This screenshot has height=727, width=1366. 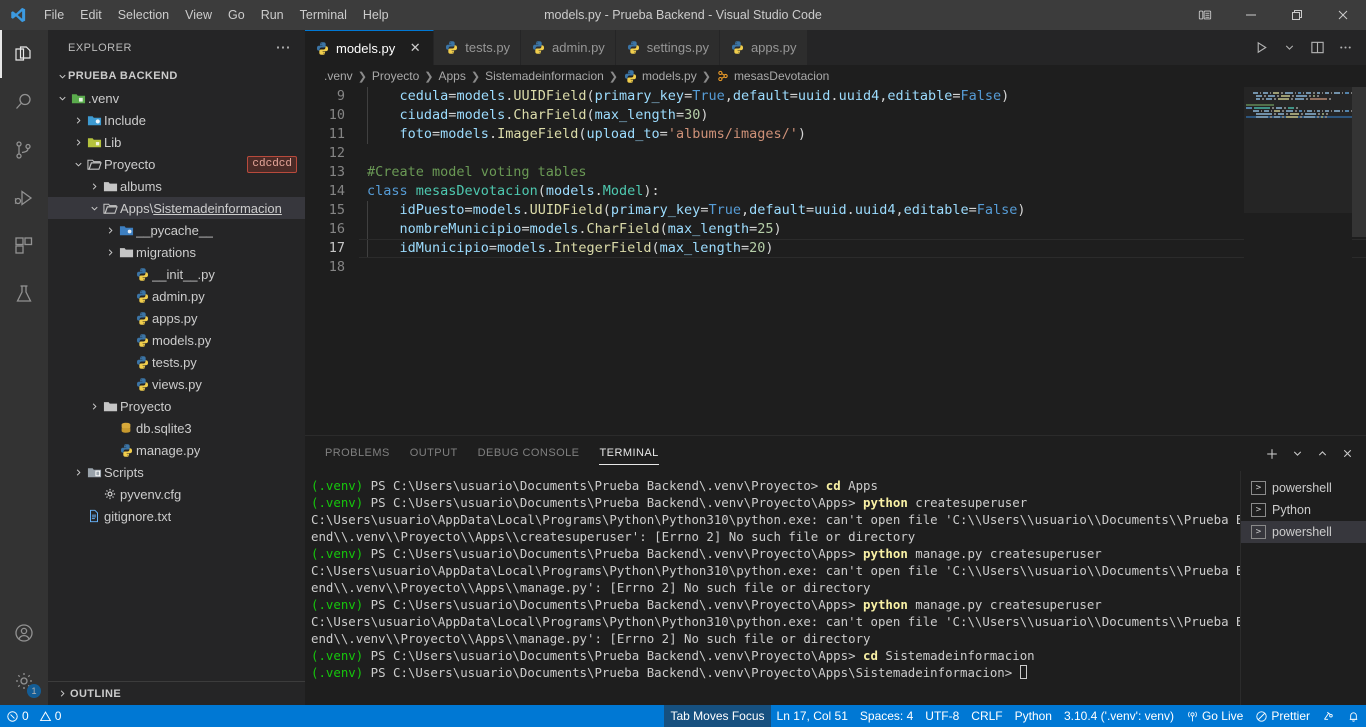 I want to click on status-go-live: Go Live, so click(x=1214, y=716).